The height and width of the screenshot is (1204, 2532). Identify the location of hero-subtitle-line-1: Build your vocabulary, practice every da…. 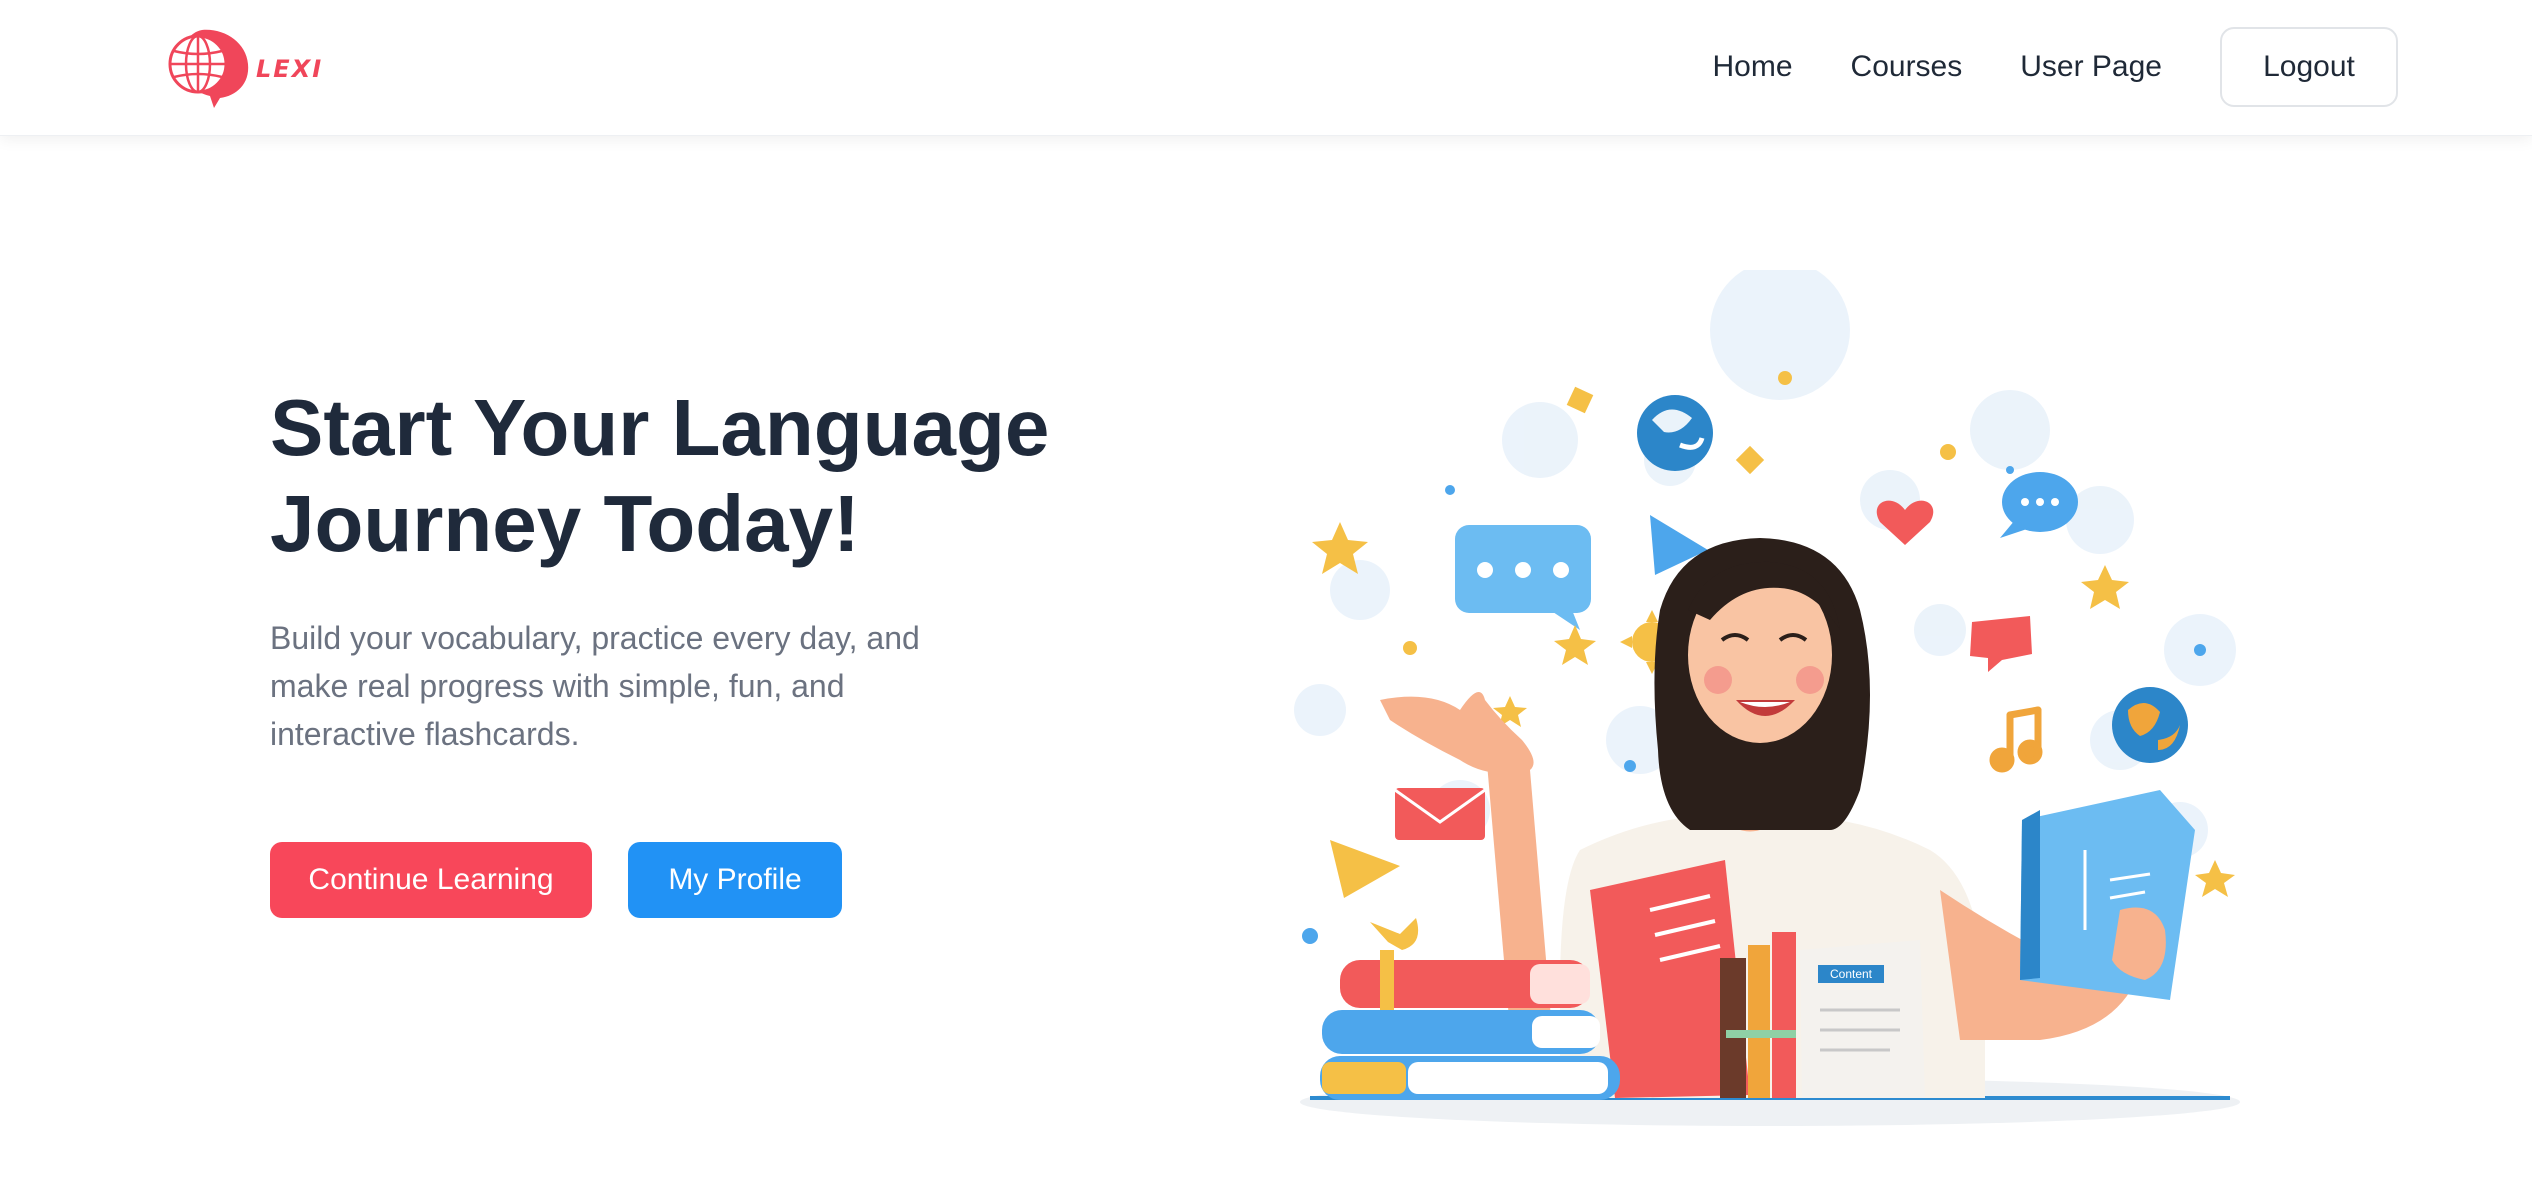
(595, 638).